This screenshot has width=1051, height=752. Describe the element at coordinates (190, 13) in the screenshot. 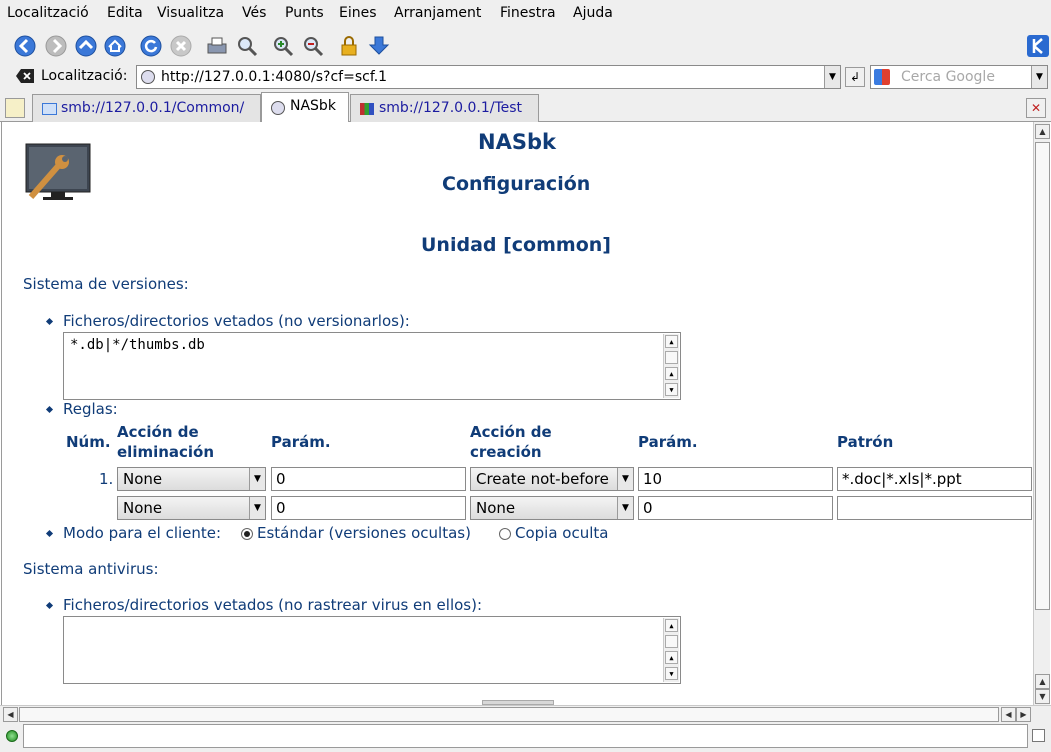

I see `menu-visualitza: Visualitza` at that location.